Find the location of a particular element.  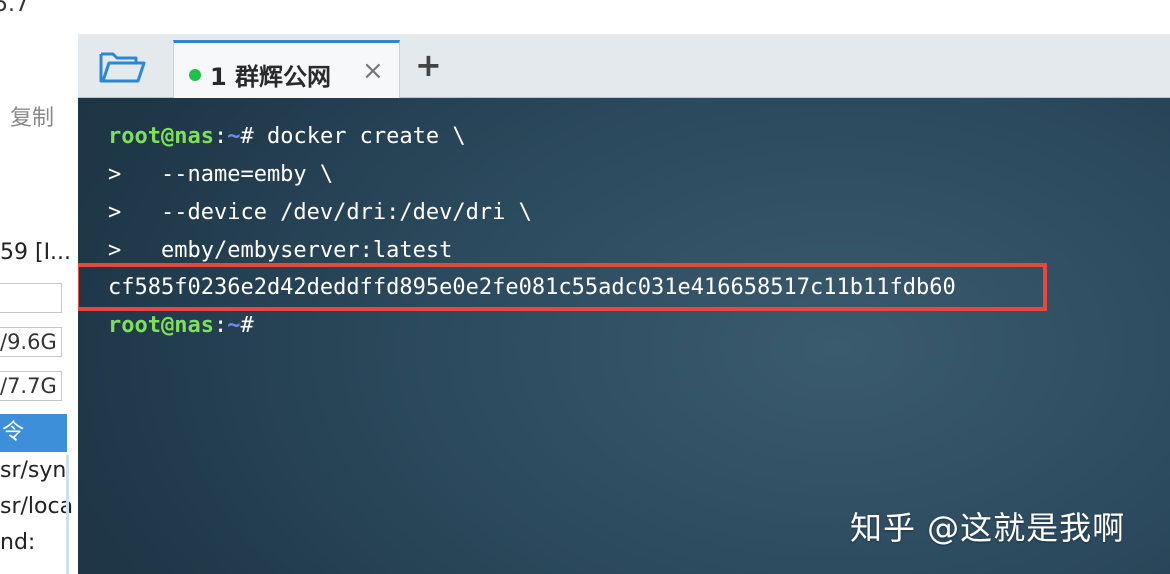

continuation-line-2: > --device /dev/dri:/dev/dri \ is located at coordinates (320, 212).